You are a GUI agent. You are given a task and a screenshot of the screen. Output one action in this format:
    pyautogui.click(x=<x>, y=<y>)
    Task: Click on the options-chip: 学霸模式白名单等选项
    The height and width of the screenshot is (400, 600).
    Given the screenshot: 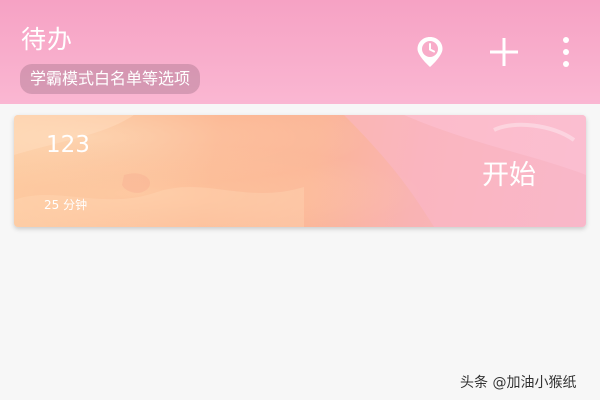 What is the action you would take?
    pyautogui.click(x=110, y=79)
    